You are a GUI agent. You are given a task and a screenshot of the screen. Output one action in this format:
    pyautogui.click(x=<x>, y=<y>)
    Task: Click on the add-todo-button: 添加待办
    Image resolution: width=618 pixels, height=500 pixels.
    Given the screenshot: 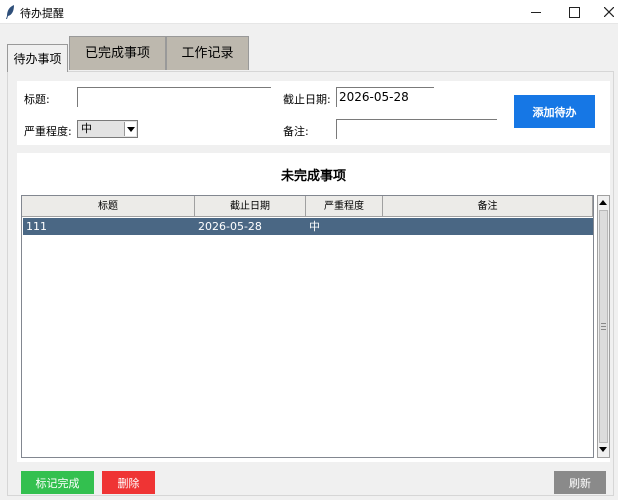 What is the action you would take?
    pyautogui.click(x=554, y=111)
    